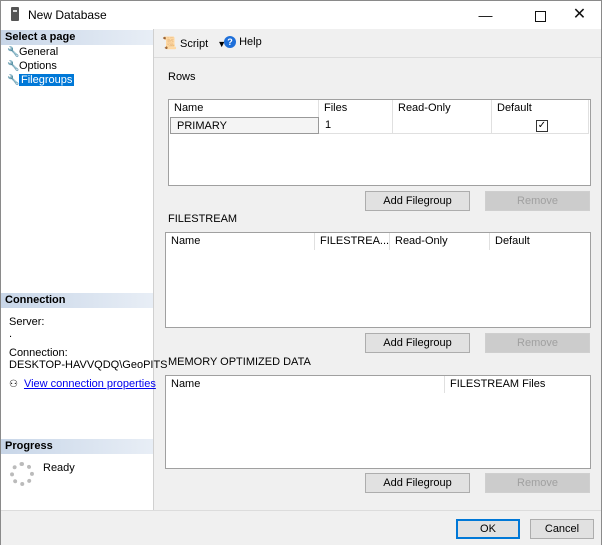 The width and height of the screenshot is (602, 545). What do you see at coordinates (305, 384) in the screenshot?
I see `memory-col-name: Name` at bounding box center [305, 384].